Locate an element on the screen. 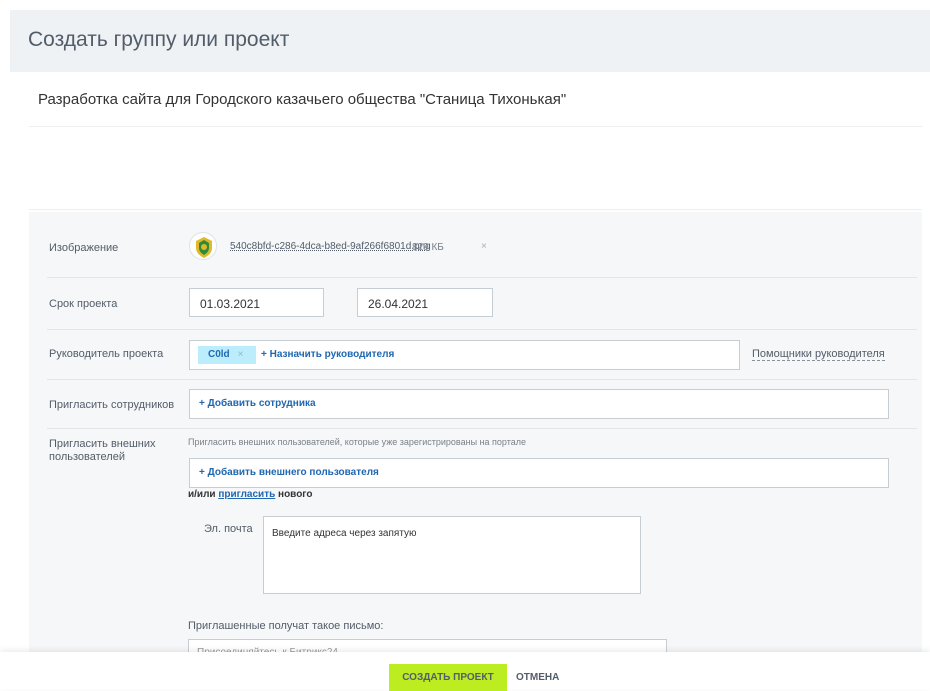 The height and width of the screenshot is (691, 930). remove-image-icon: × is located at coordinates (484, 246).